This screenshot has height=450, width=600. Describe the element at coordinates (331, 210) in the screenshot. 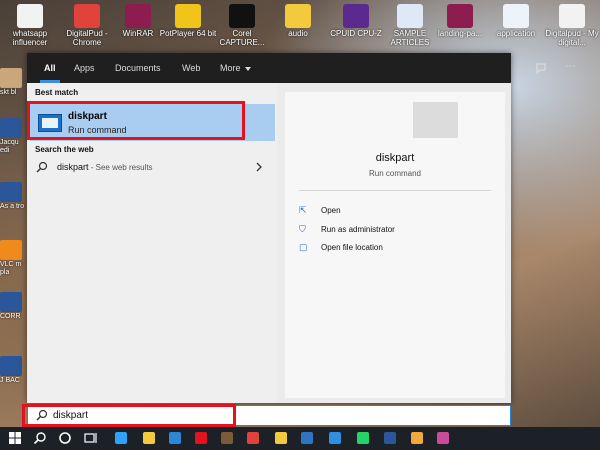

I see `open-label: Open` at that location.